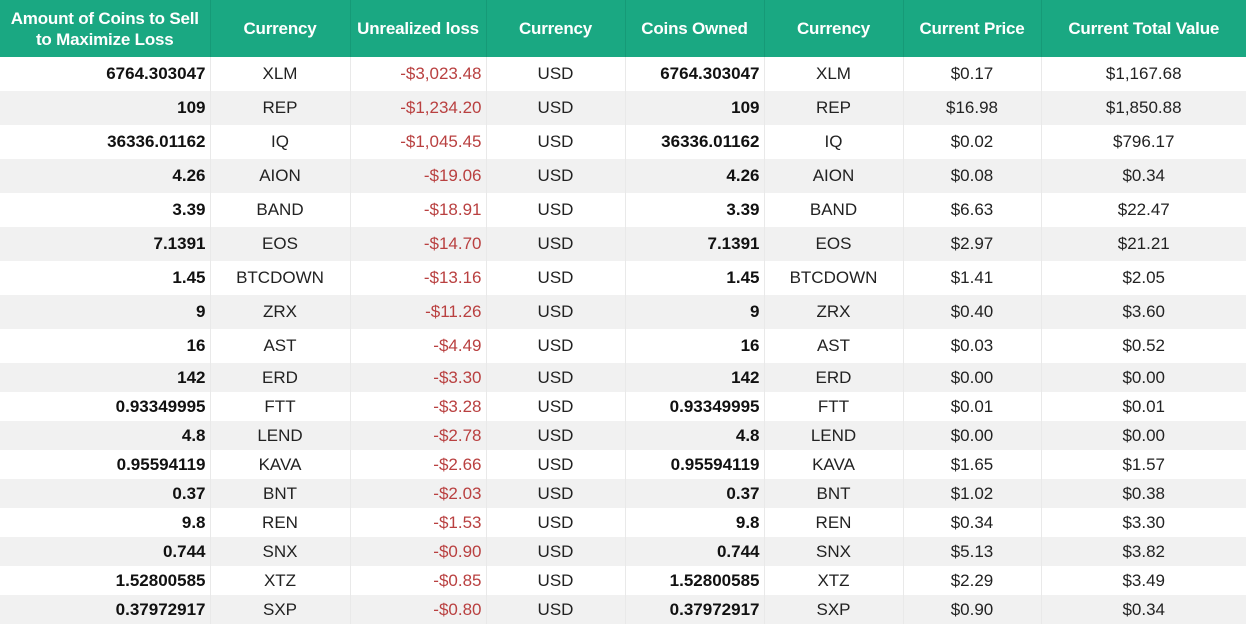 The width and height of the screenshot is (1246, 626). What do you see at coordinates (105, 312) in the screenshot?
I see `sell-amount-cell: 9` at bounding box center [105, 312].